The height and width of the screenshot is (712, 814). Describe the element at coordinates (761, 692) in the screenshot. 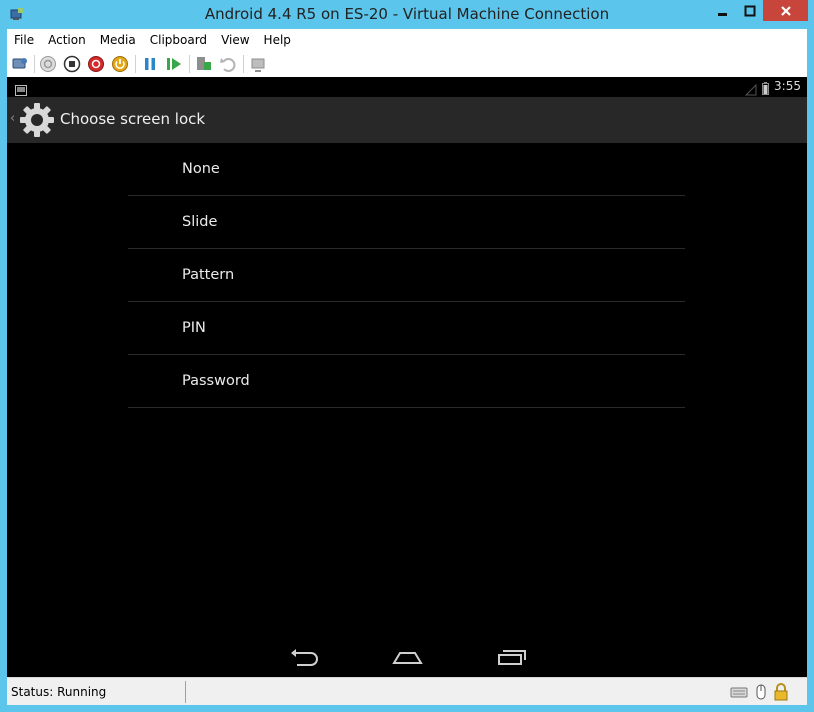

I see `mouse-icon` at that location.